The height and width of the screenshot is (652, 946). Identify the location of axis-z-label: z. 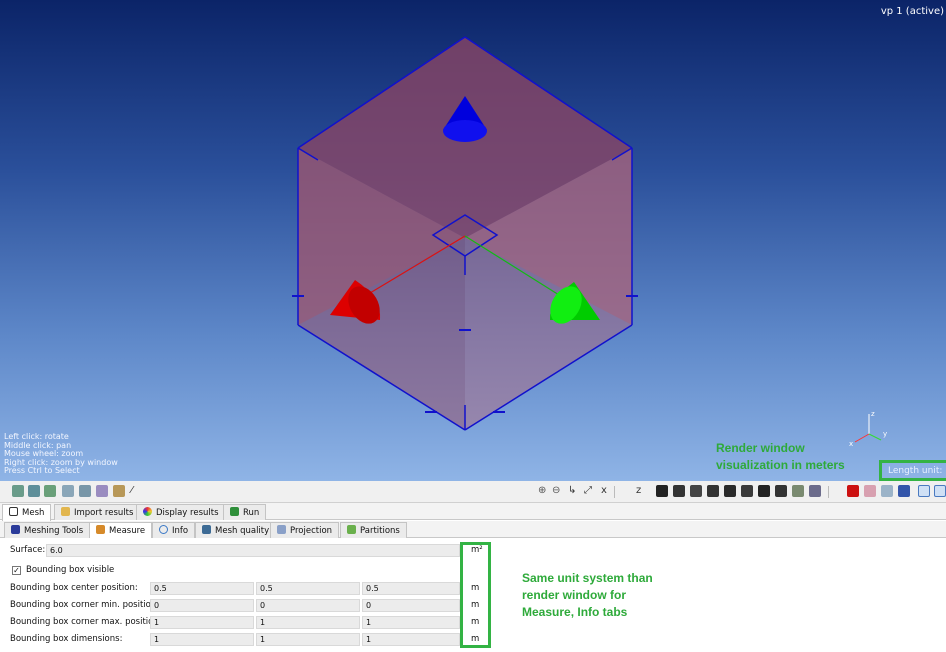
(873, 414).